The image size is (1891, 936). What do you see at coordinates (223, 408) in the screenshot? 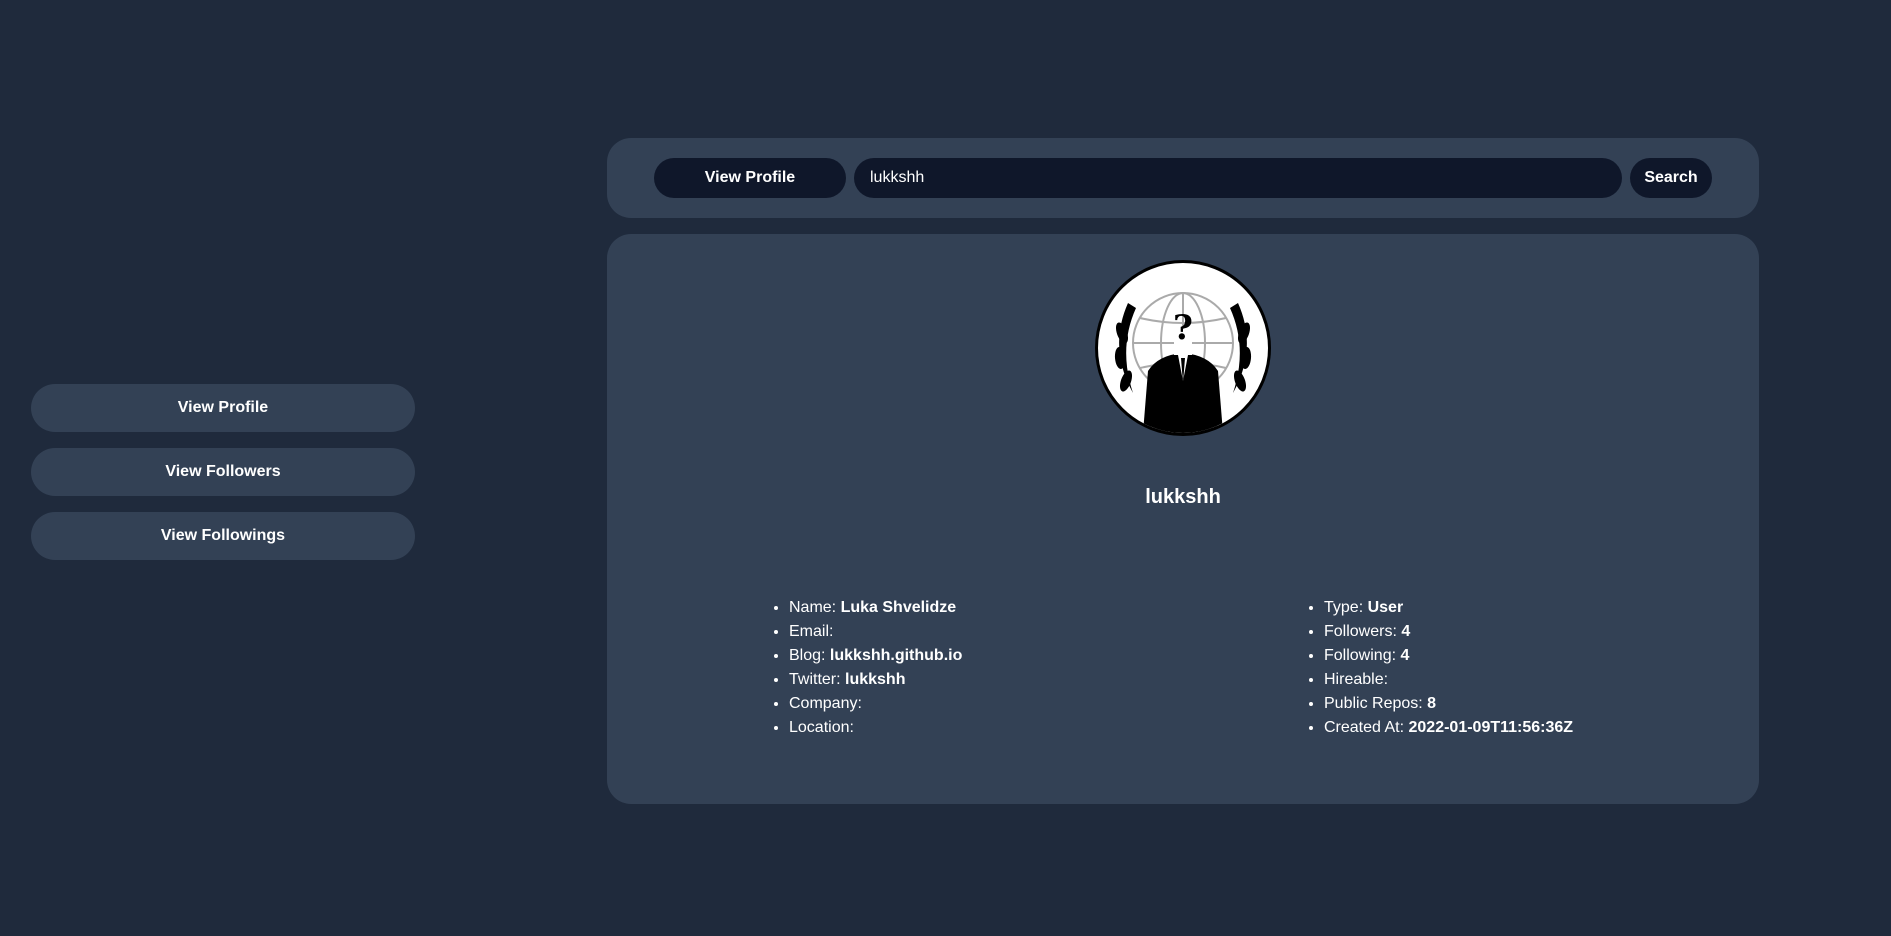
I see `sidebar-item-view-profile: View Profile` at bounding box center [223, 408].